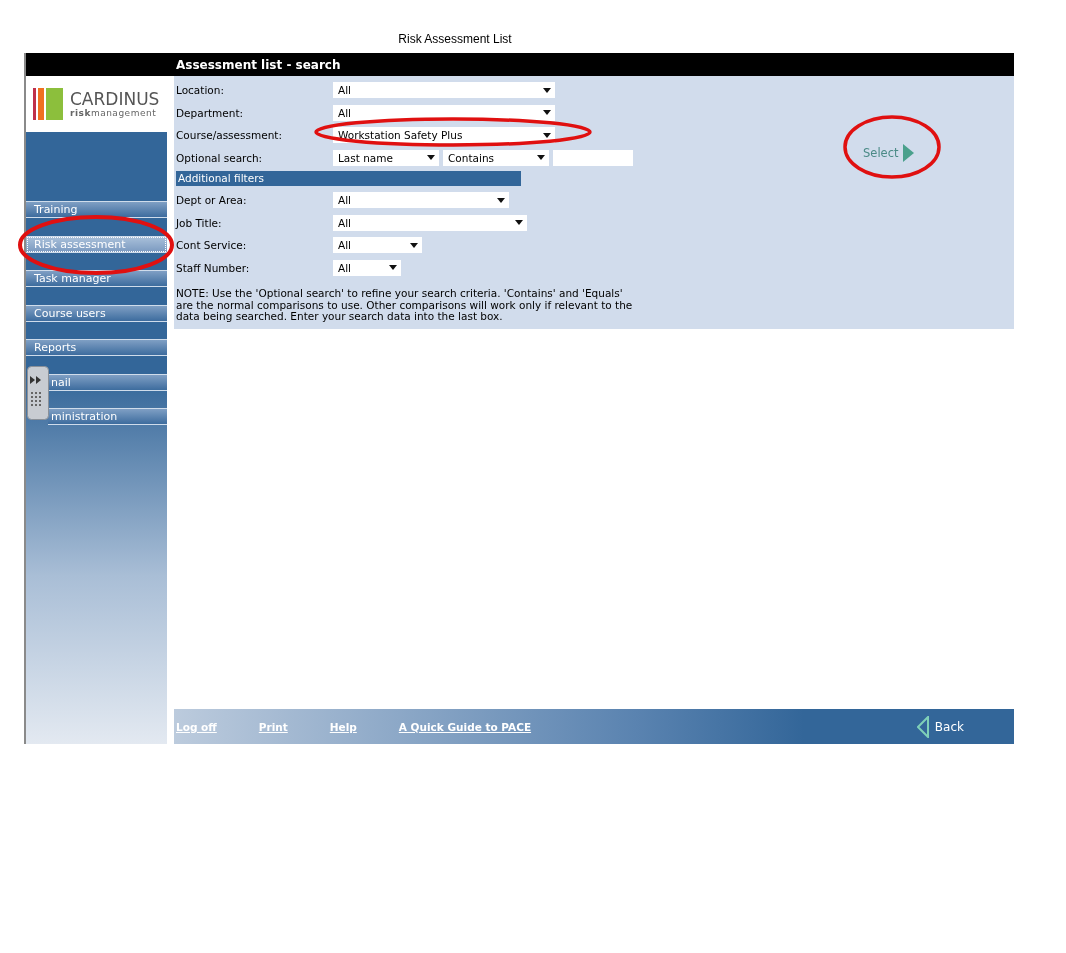 Image resolution: width=1066 pixels, height=953 pixels. I want to click on field-label: Staff Number:, so click(213, 267).